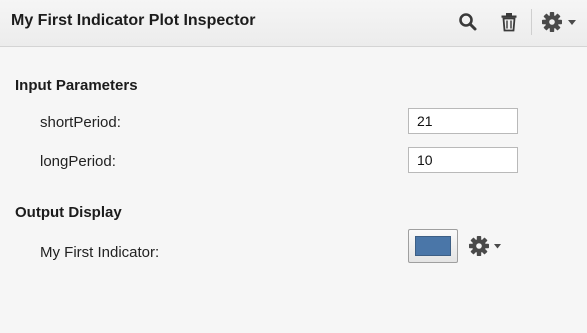 This screenshot has height=333, width=587. What do you see at coordinates (76, 85) in the screenshot?
I see `input-parameters-heading: Input Parameters` at bounding box center [76, 85].